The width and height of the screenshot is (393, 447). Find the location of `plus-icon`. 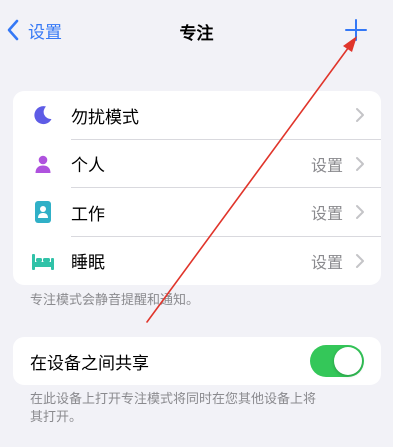

plus-icon is located at coordinates (356, 30).